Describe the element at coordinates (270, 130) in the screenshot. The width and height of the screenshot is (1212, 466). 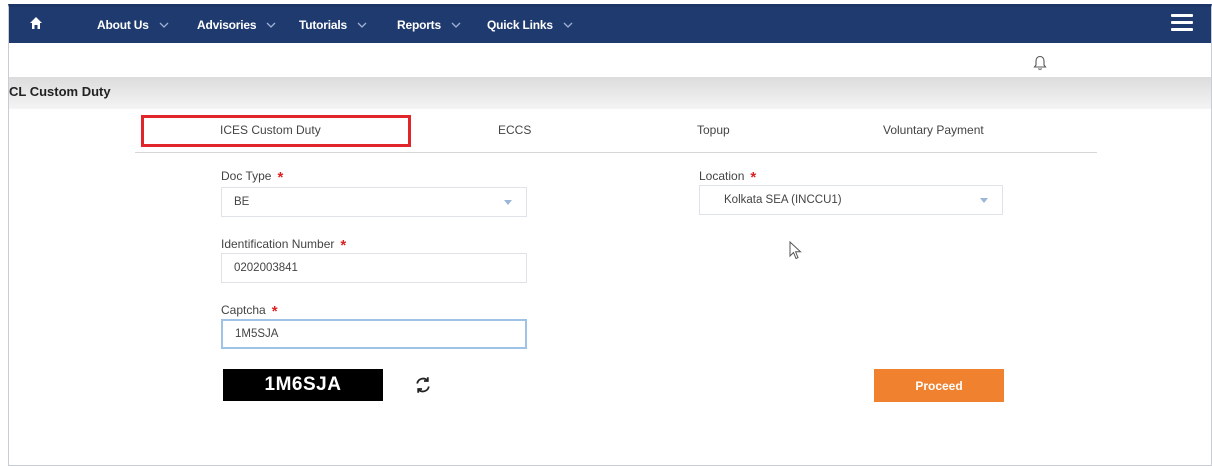
I see `tab-ices-custom-duty: ICES Custom Duty` at that location.